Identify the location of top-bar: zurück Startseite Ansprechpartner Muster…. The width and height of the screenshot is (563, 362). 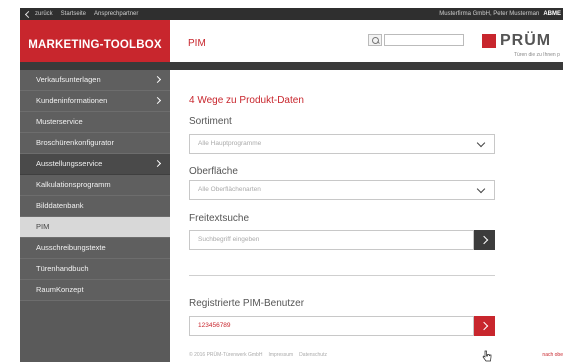
(291, 14).